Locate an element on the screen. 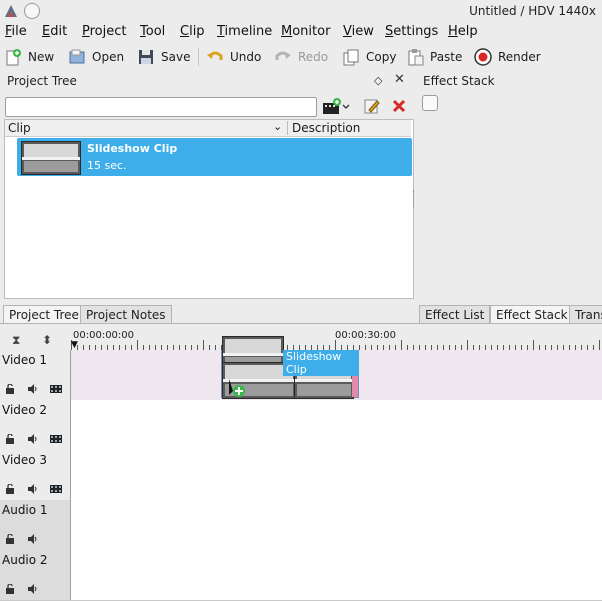 The width and height of the screenshot is (602, 601). copy-icon is located at coordinates (351, 57).